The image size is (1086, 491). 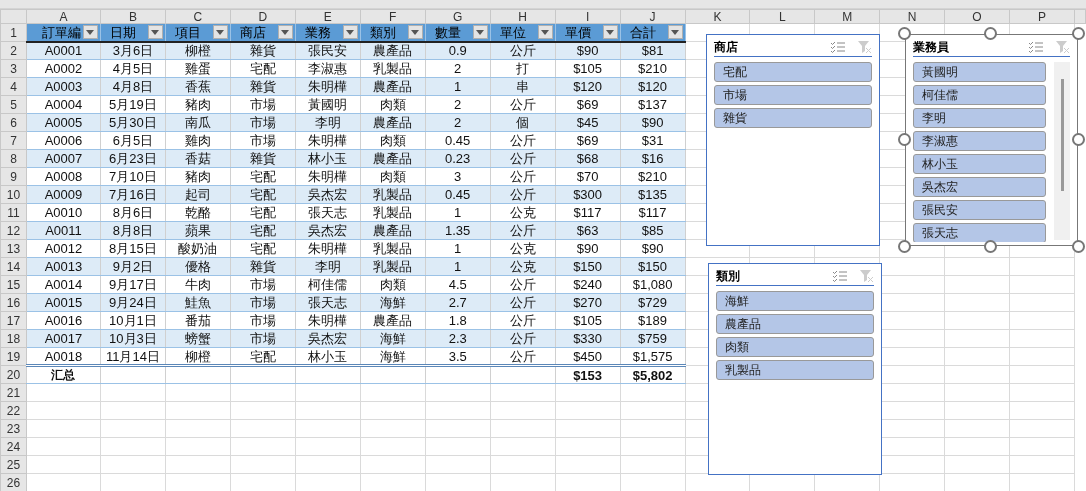 What do you see at coordinates (717, 16) in the screenshot?
I see `column-header: K` at bounding box center [717, 16].